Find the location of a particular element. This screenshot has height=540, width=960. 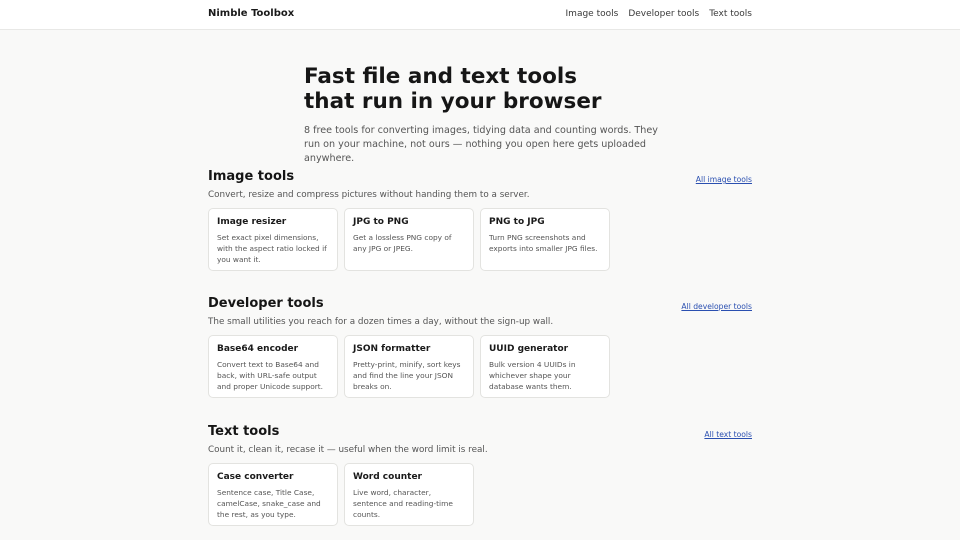

card-title: Image resizer is located at coordinates (252, 222).